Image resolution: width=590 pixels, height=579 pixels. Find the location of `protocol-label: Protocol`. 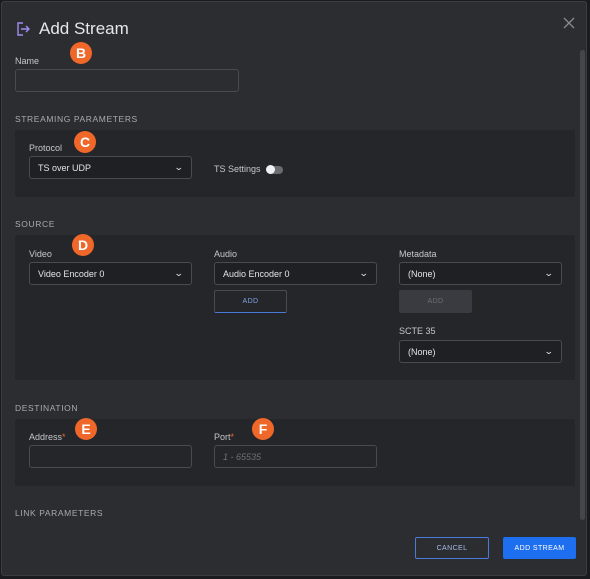

protocol-label: Protocol is located at coordinates (46, 148).